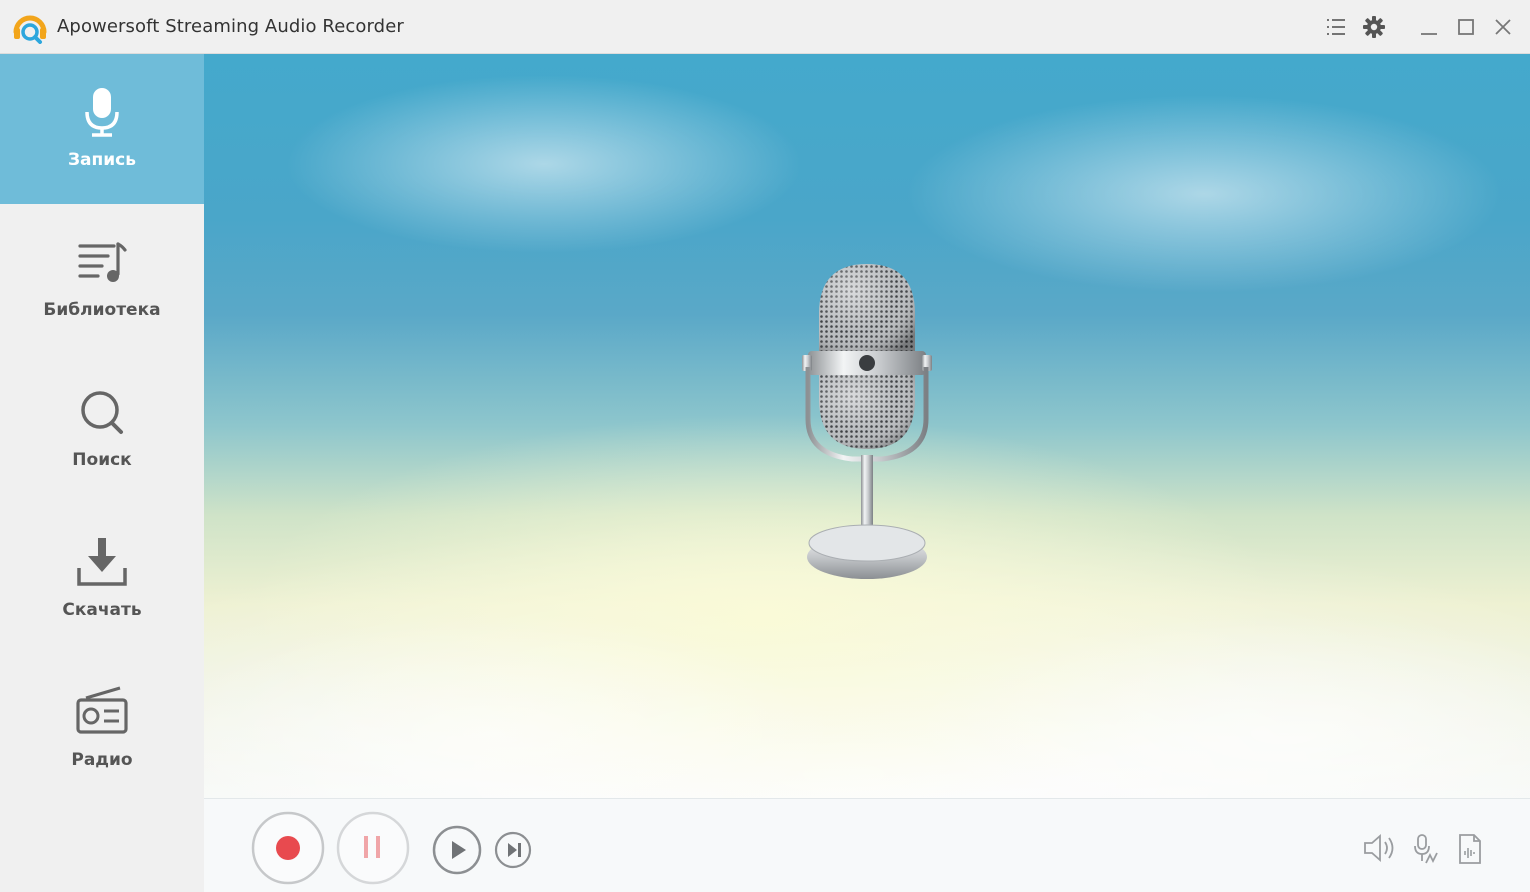 The width and height of the screenshot is (1530, 892). Describe the element at coordinates (102, 160) in the screenshot. I see `sidebar-item-label: Запись` at that location.